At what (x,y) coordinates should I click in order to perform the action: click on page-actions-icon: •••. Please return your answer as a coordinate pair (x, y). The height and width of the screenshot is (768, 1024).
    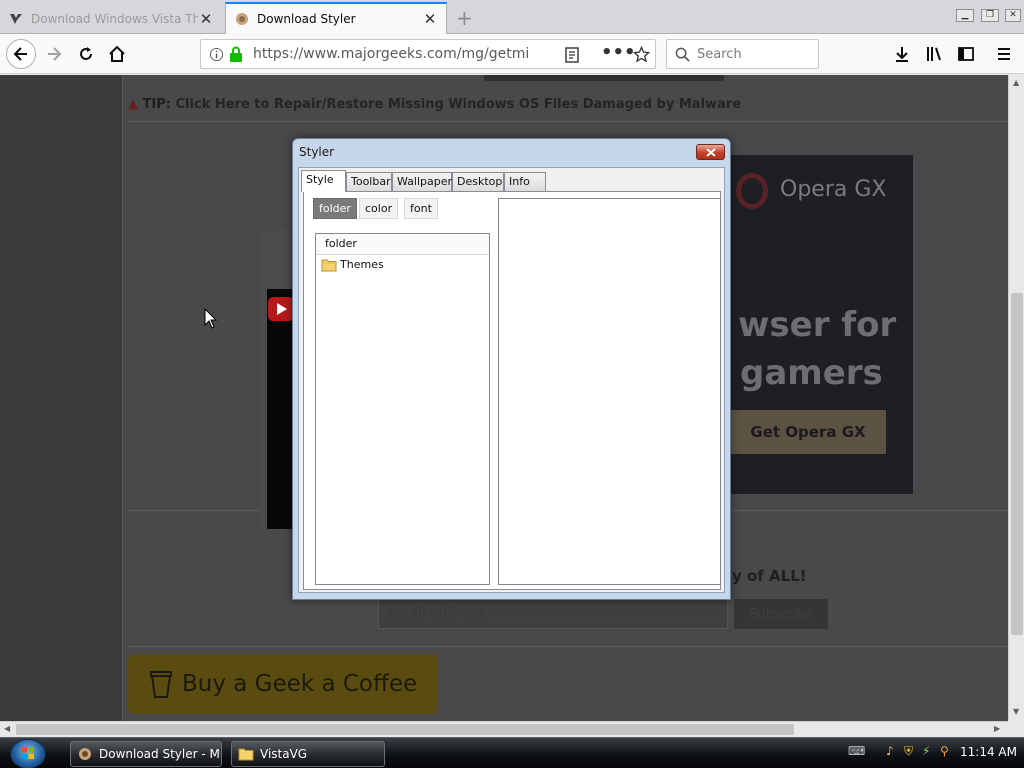
    Looking at the image, I should click on (618, 52).